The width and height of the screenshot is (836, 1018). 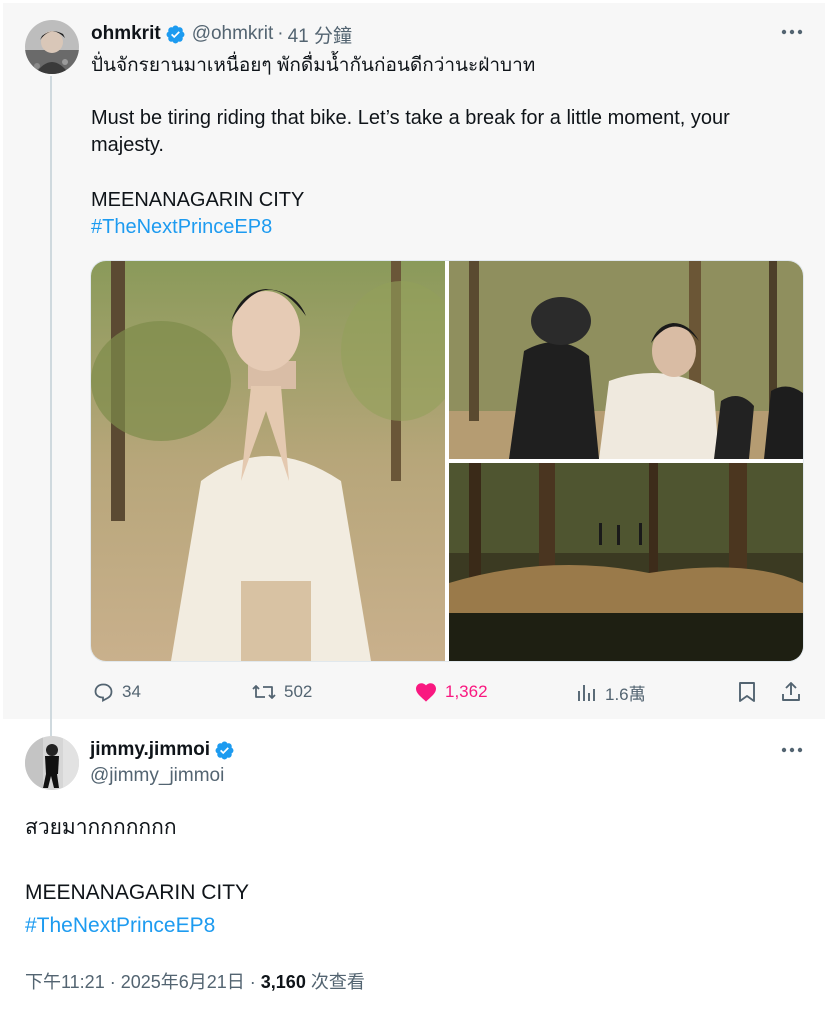 What do you see at coordinates (233, 34) in the screenshot?
I see `handle: @ohmkrit` at bounding box center [233, 34].